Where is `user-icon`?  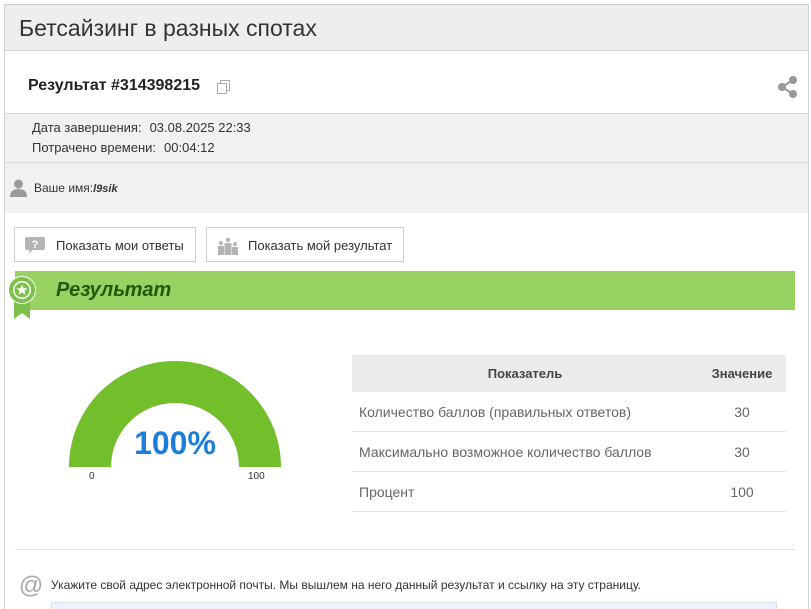 user-icon is located at coordinates (18, 188).